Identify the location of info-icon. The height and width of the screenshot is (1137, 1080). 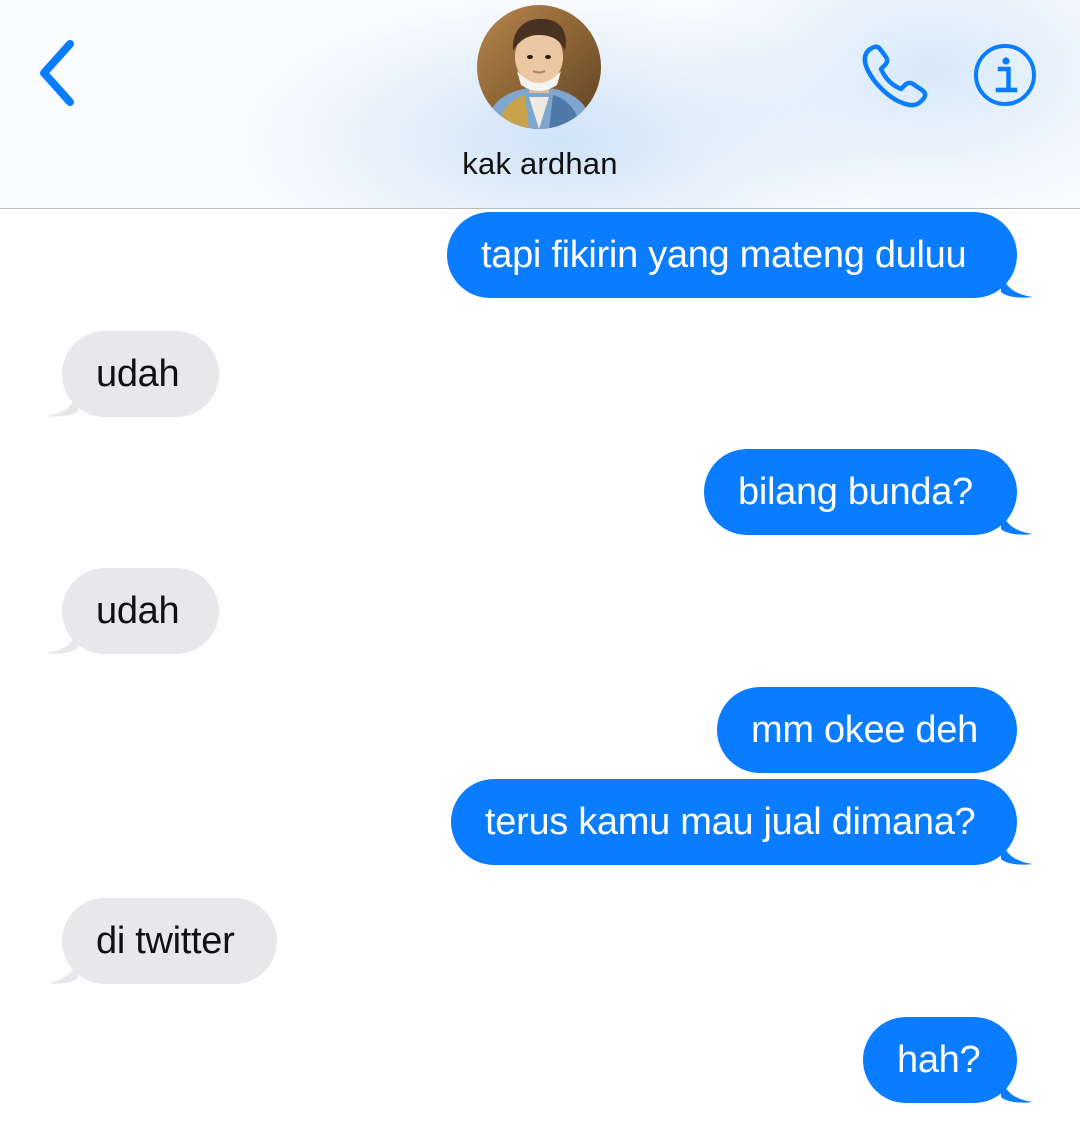
(1005, 75).